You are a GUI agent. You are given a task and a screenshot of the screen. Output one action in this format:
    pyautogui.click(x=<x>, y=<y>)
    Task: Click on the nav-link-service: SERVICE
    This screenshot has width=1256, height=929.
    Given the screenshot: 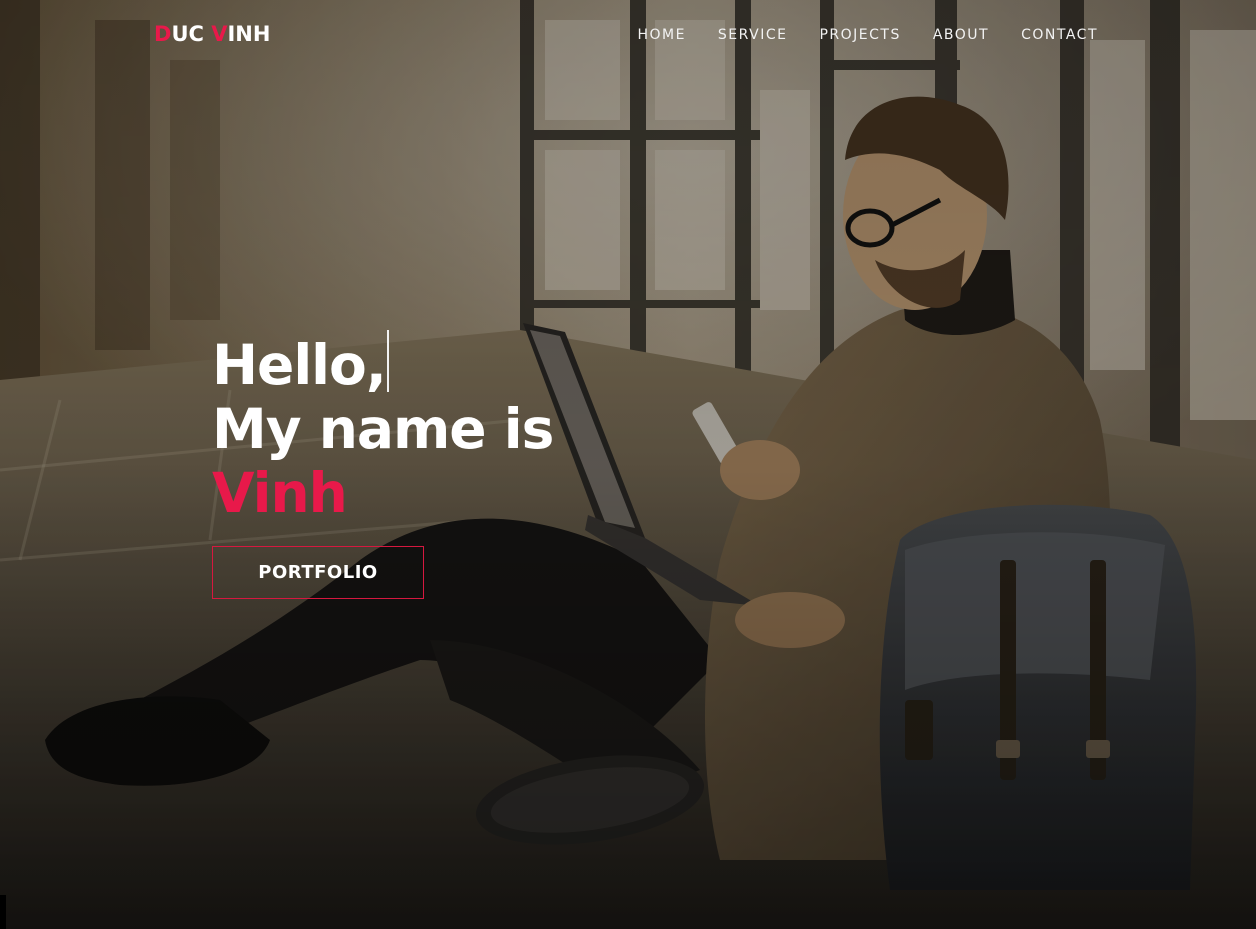 What is the action you would take?
    pyautogui.click(x=753, y=35)
    